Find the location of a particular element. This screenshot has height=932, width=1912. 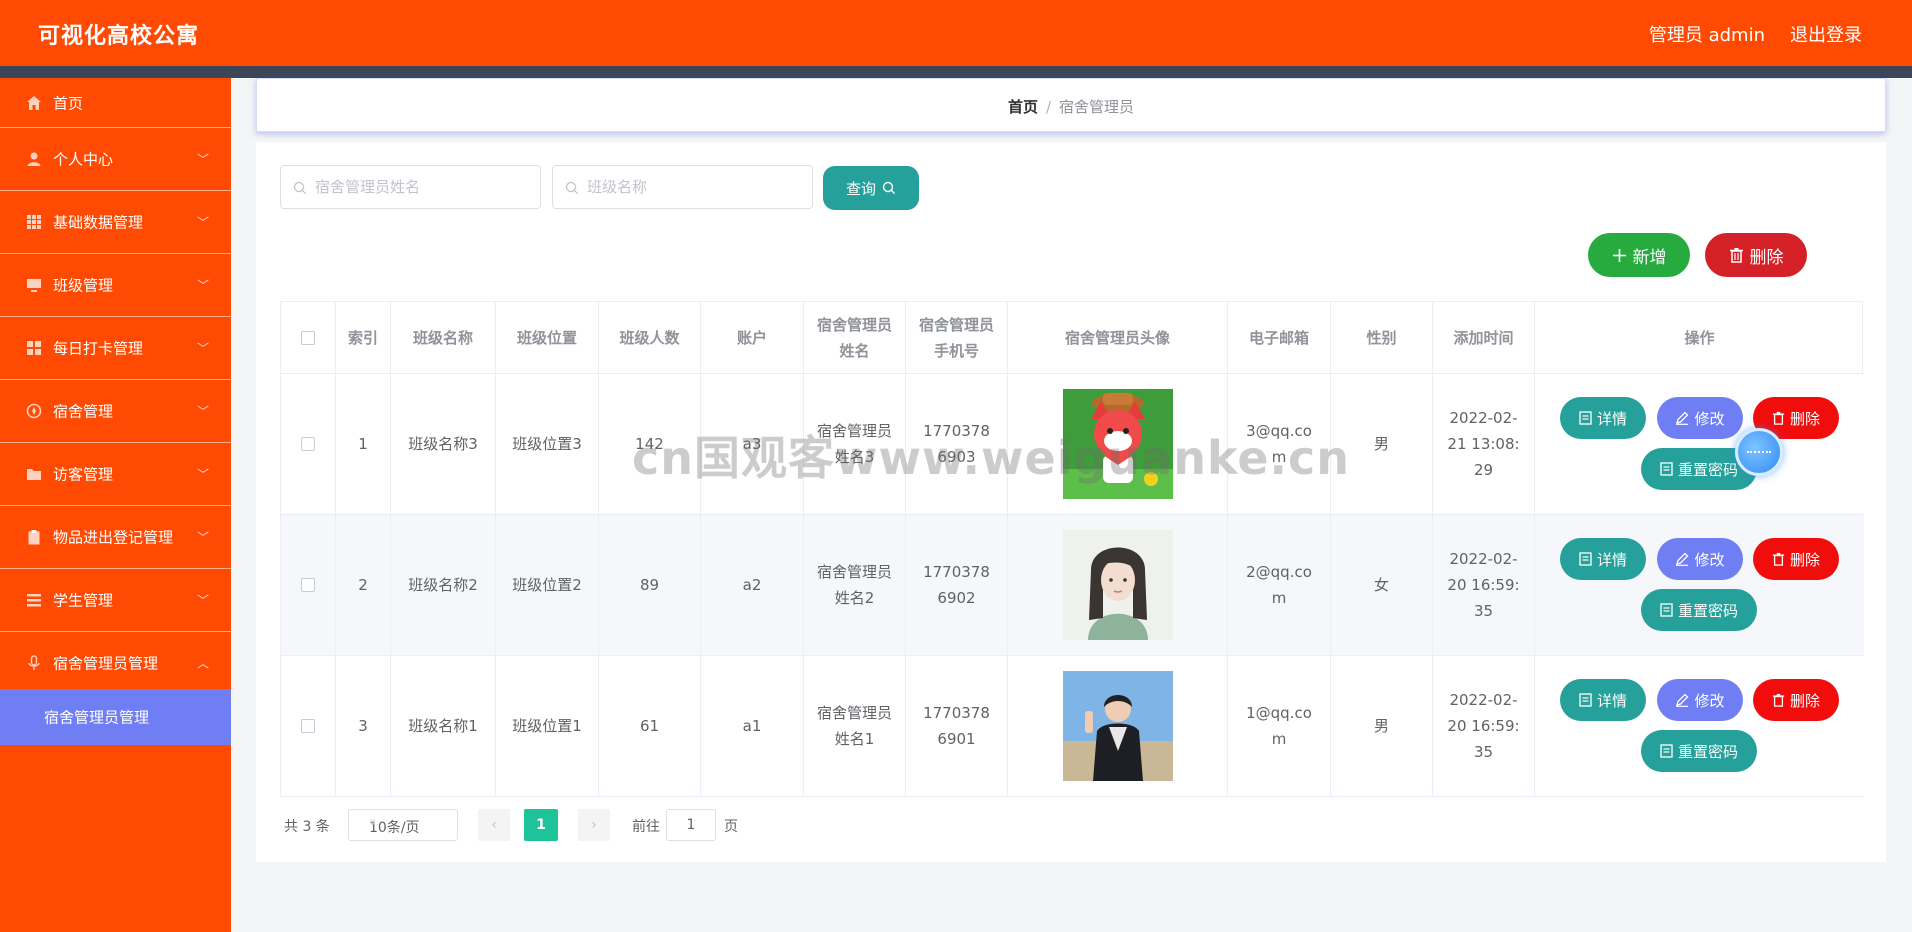

sidebar-item-item-registration: 物品进出登记管理 ﹀ is located at coordinates (115, 537).